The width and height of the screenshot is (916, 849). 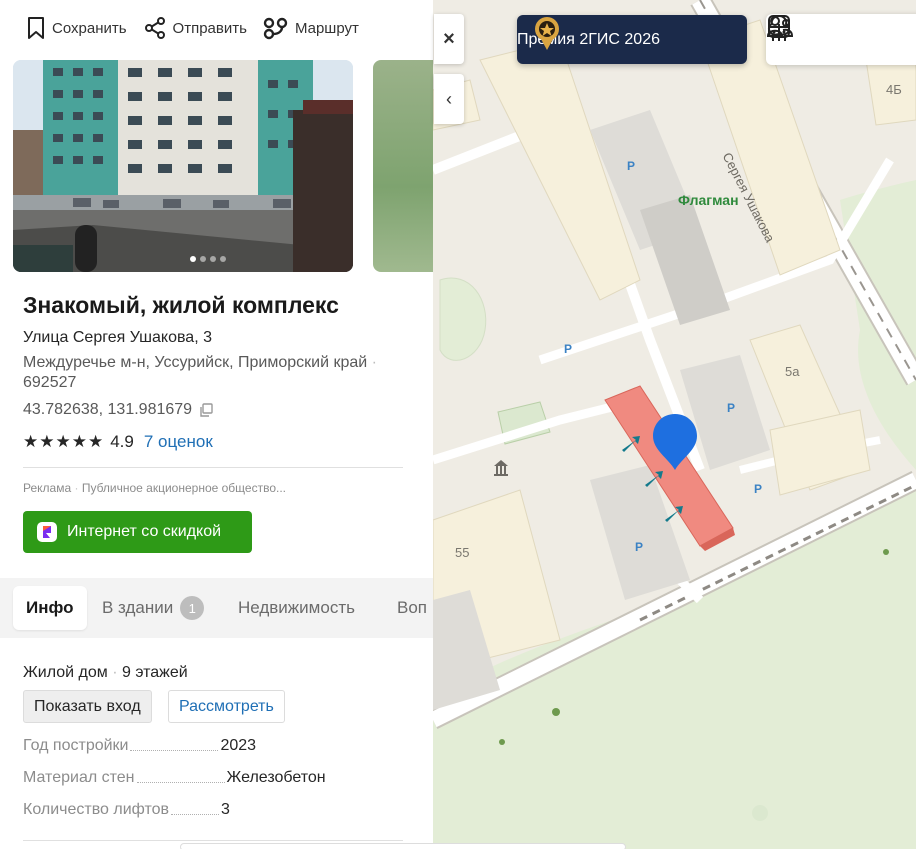 I want to click on star-rating-icon: ★★★★★, so click(x=64, y=441).